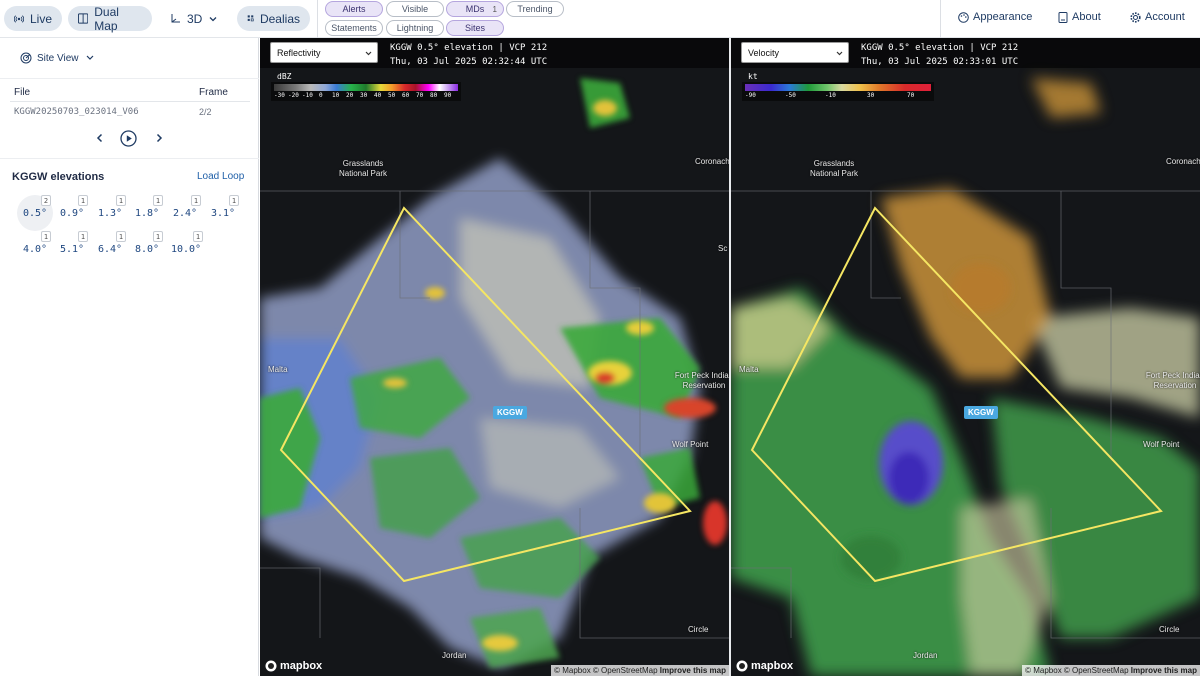 This screenshot has width=1200, height=676. Describe the element at coordinates (106, 18) in the screenshot. I see `dual-map-label: Dual Map` at that location.